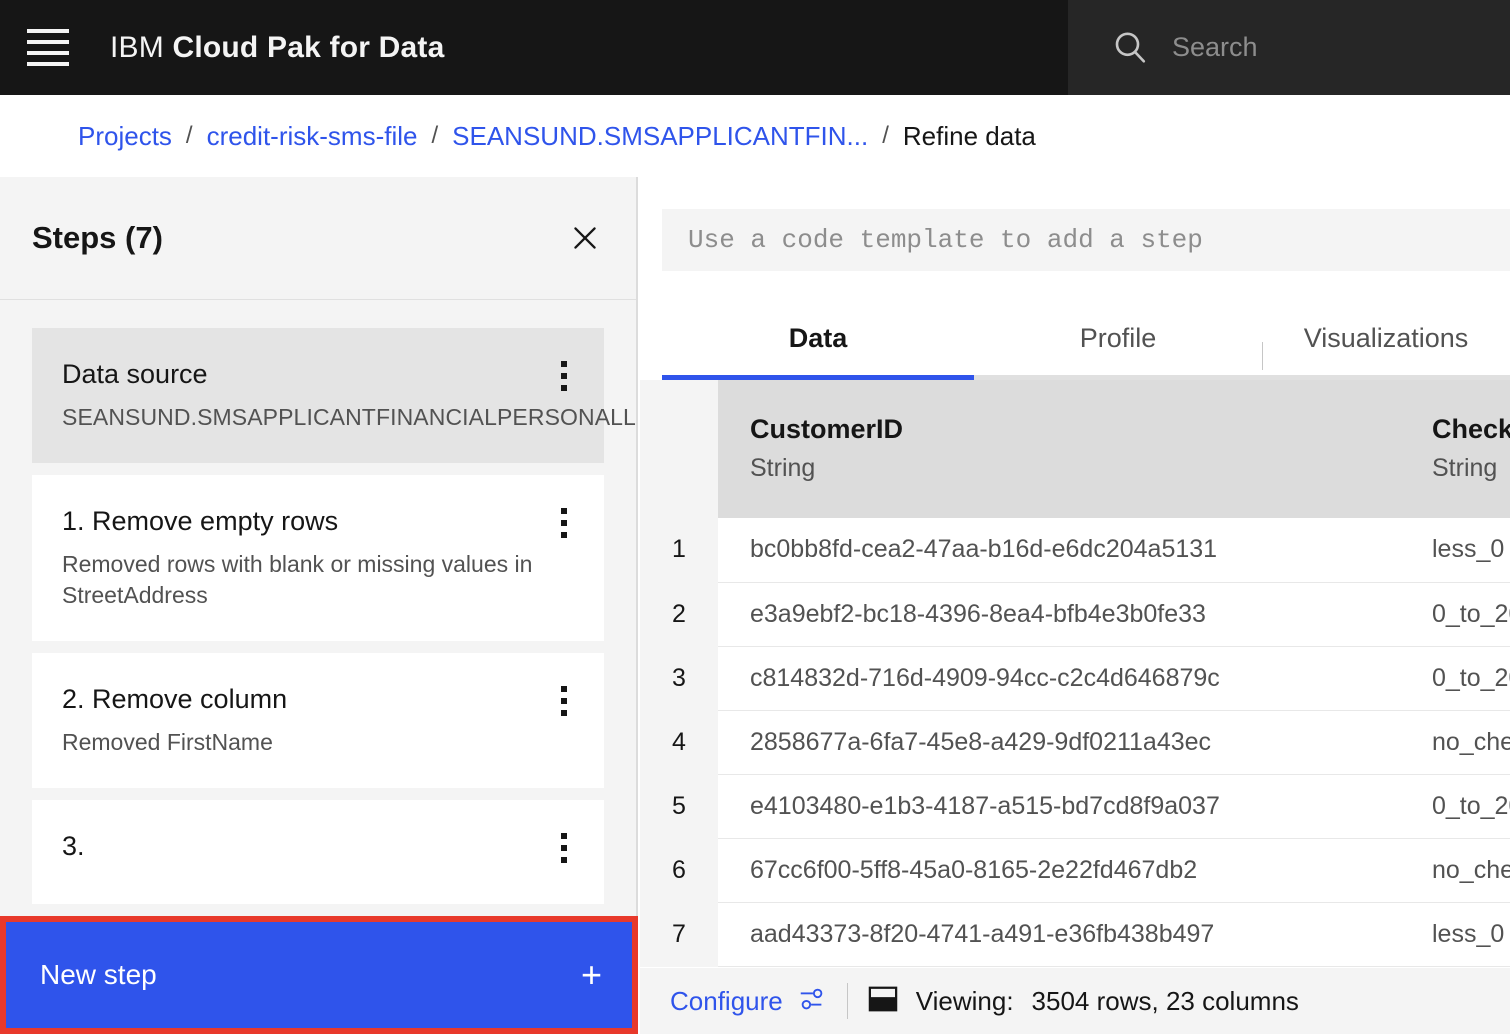  Describe the element at coordinates (1059, 870) in the screenshot. I see `cell-customerid: 67cc6f00-5ff8-45a0-8165-2e22fd467db2` at that location.